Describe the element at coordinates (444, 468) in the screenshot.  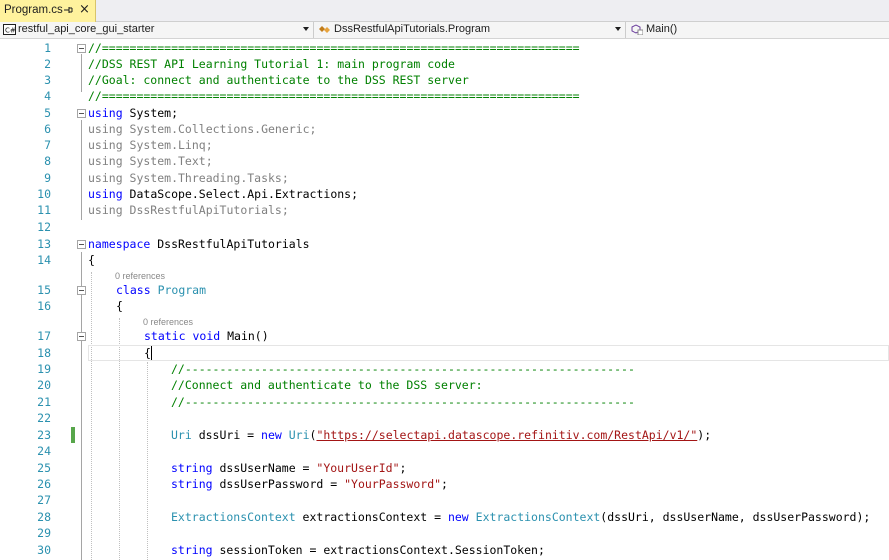
I see `code-line: 25 string dssUserName = "YourUserId";` at that location.